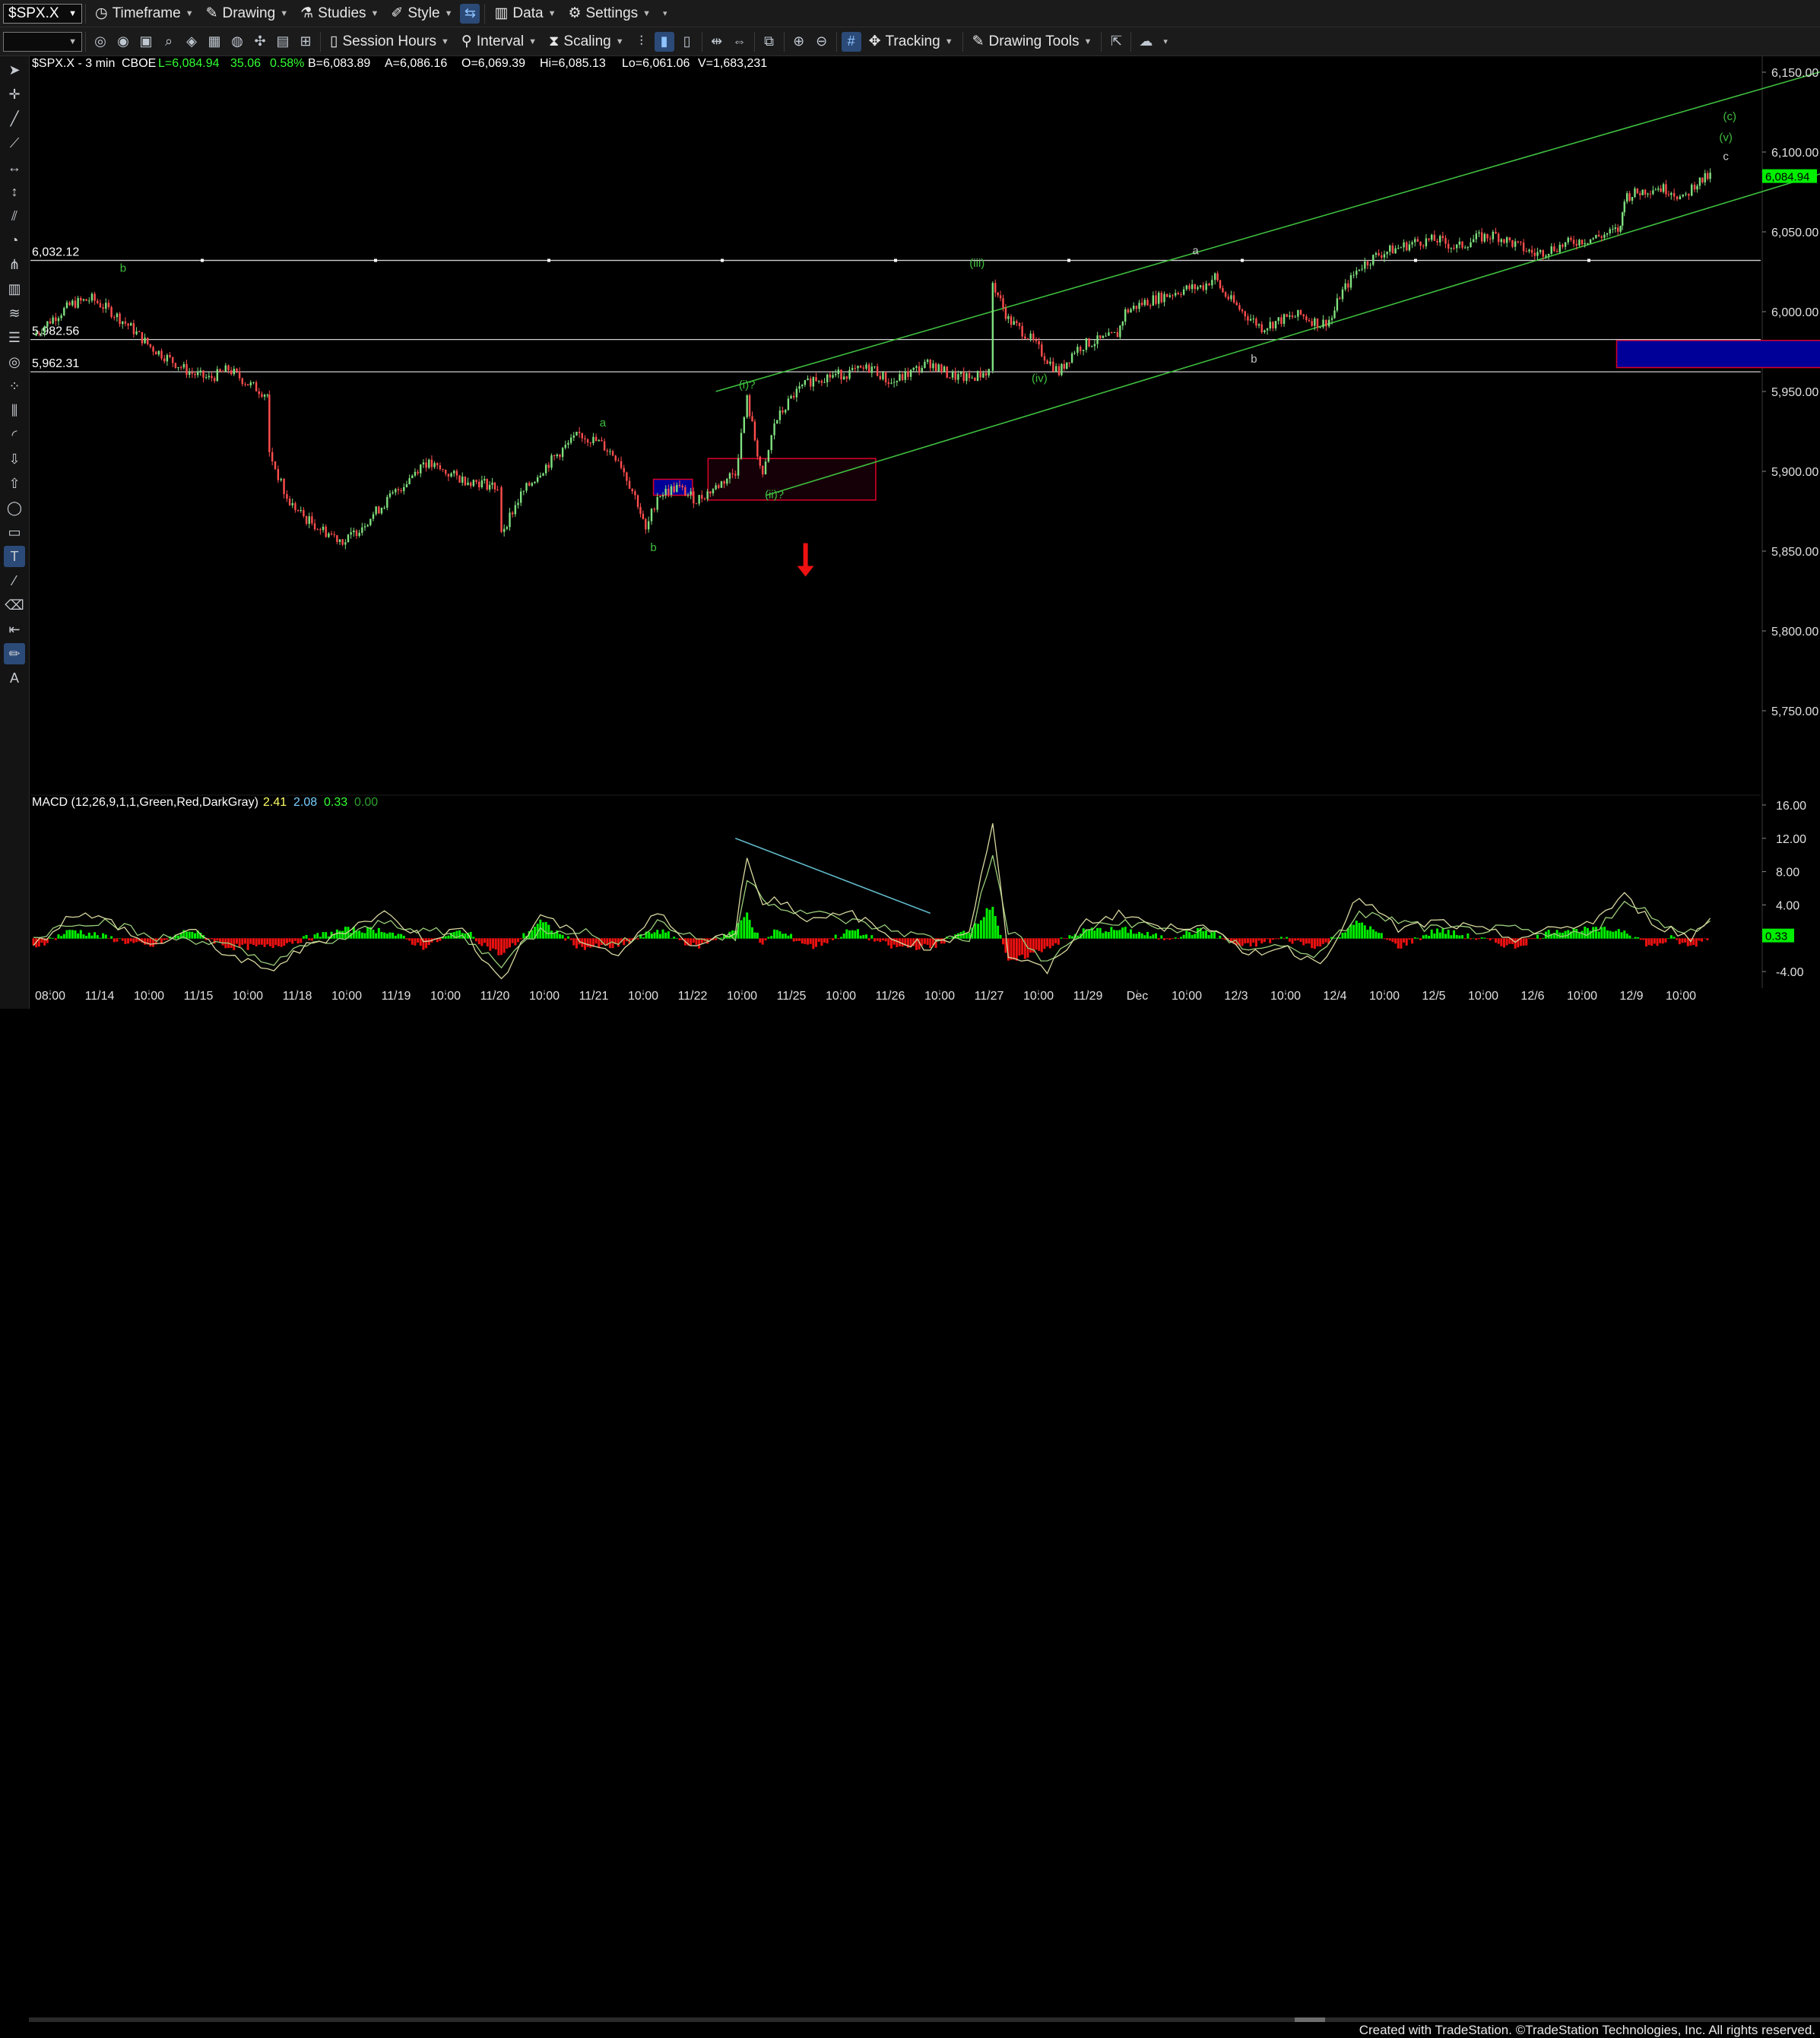  Describe the element at coordinates (14, 70) in the screenshot. I see `pointer-icon: ➤` at that location.